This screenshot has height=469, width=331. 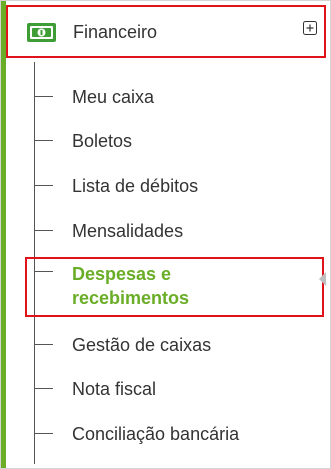 I want to click on submenu-item-label: Boletos, so click(x=102, y=141).